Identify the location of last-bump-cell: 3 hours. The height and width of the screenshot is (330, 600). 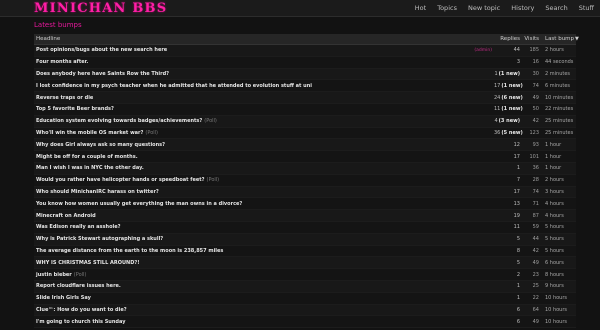
(554, 191).